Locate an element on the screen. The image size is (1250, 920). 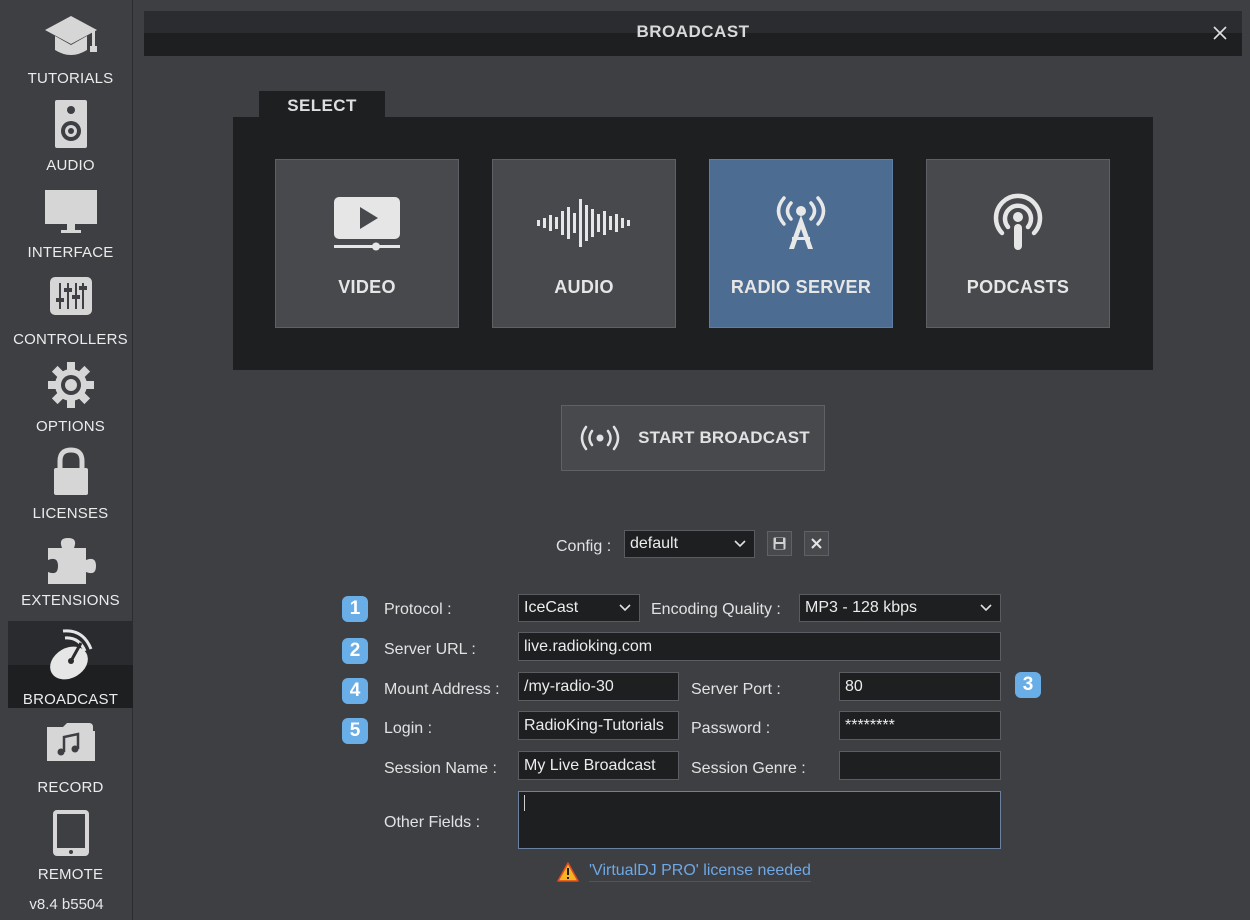
license-warning: 'VirtualDJ PRO' license needed is located at coordinates (684, 872).